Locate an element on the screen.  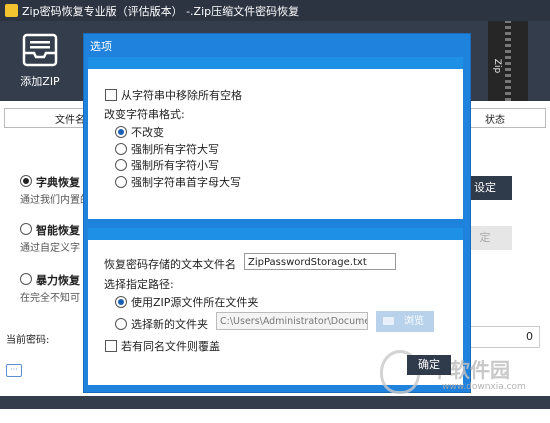
format-radio-capitalize is located at coordinates (121, 182).